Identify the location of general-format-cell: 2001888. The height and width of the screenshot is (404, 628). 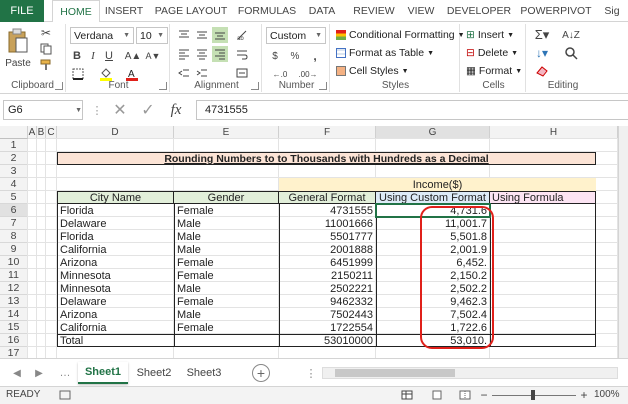
(327, 249).